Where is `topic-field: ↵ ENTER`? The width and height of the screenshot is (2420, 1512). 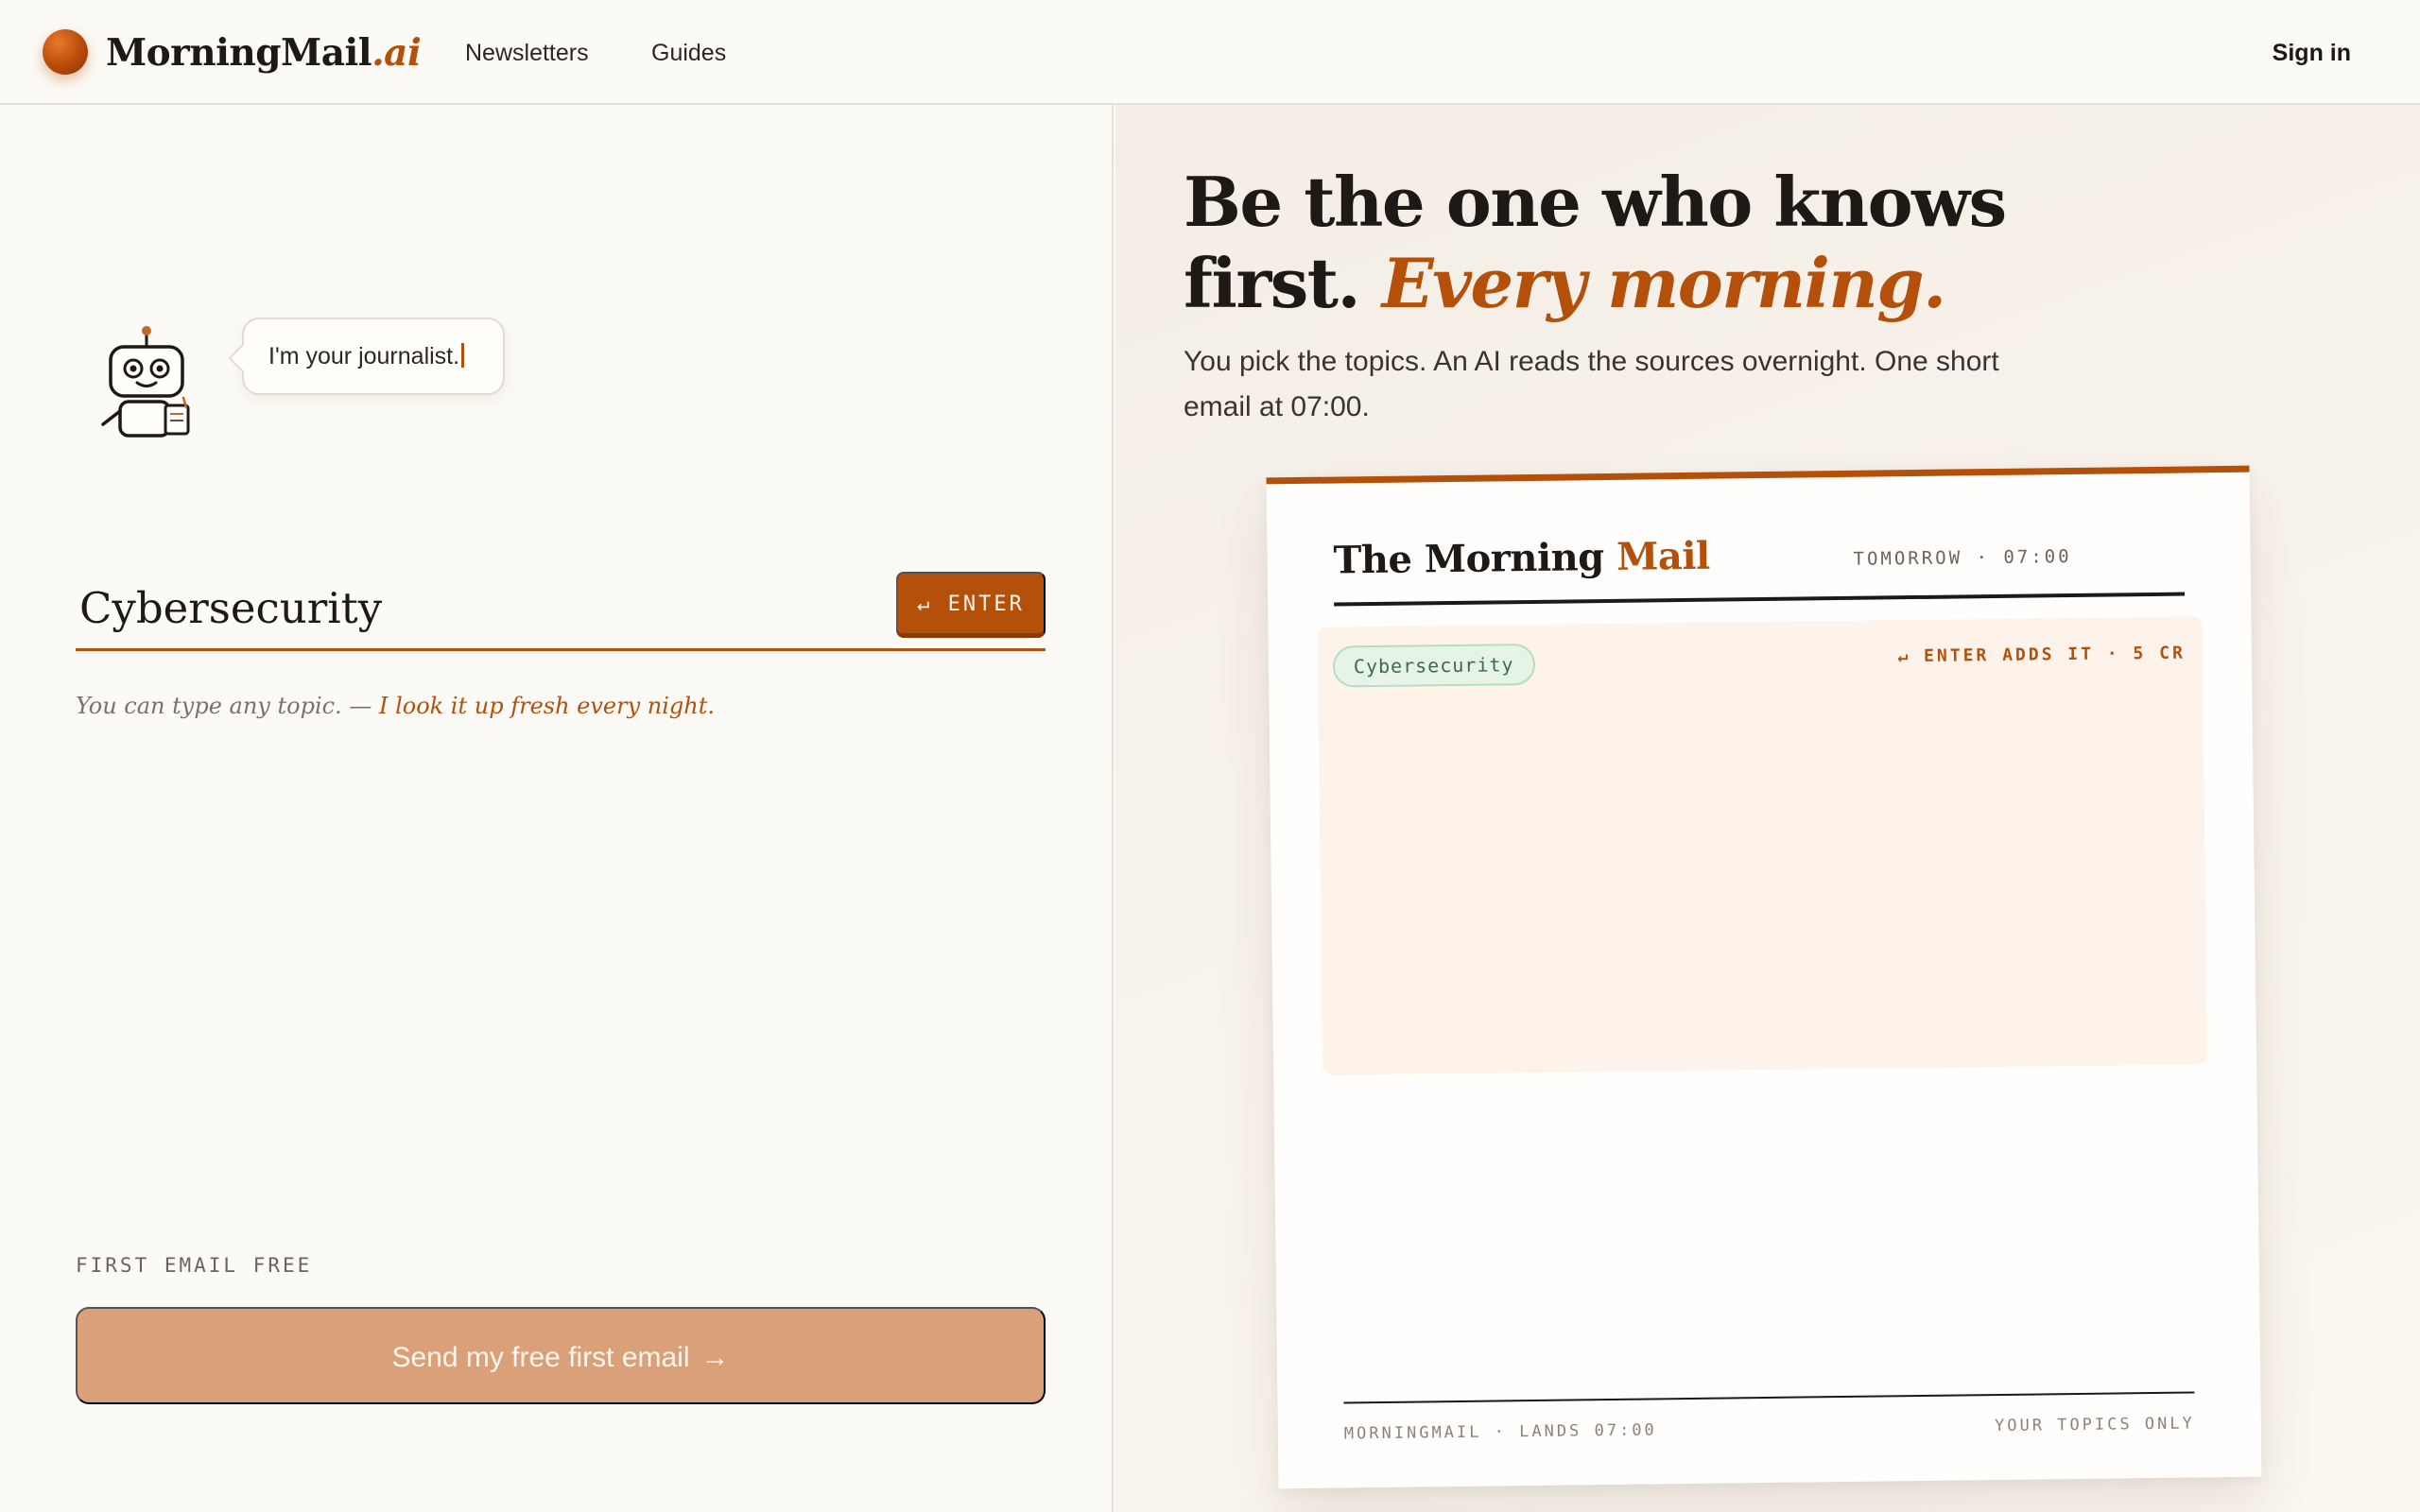 topic-field: ↵ ENTER is located at coordinates (561, 611).